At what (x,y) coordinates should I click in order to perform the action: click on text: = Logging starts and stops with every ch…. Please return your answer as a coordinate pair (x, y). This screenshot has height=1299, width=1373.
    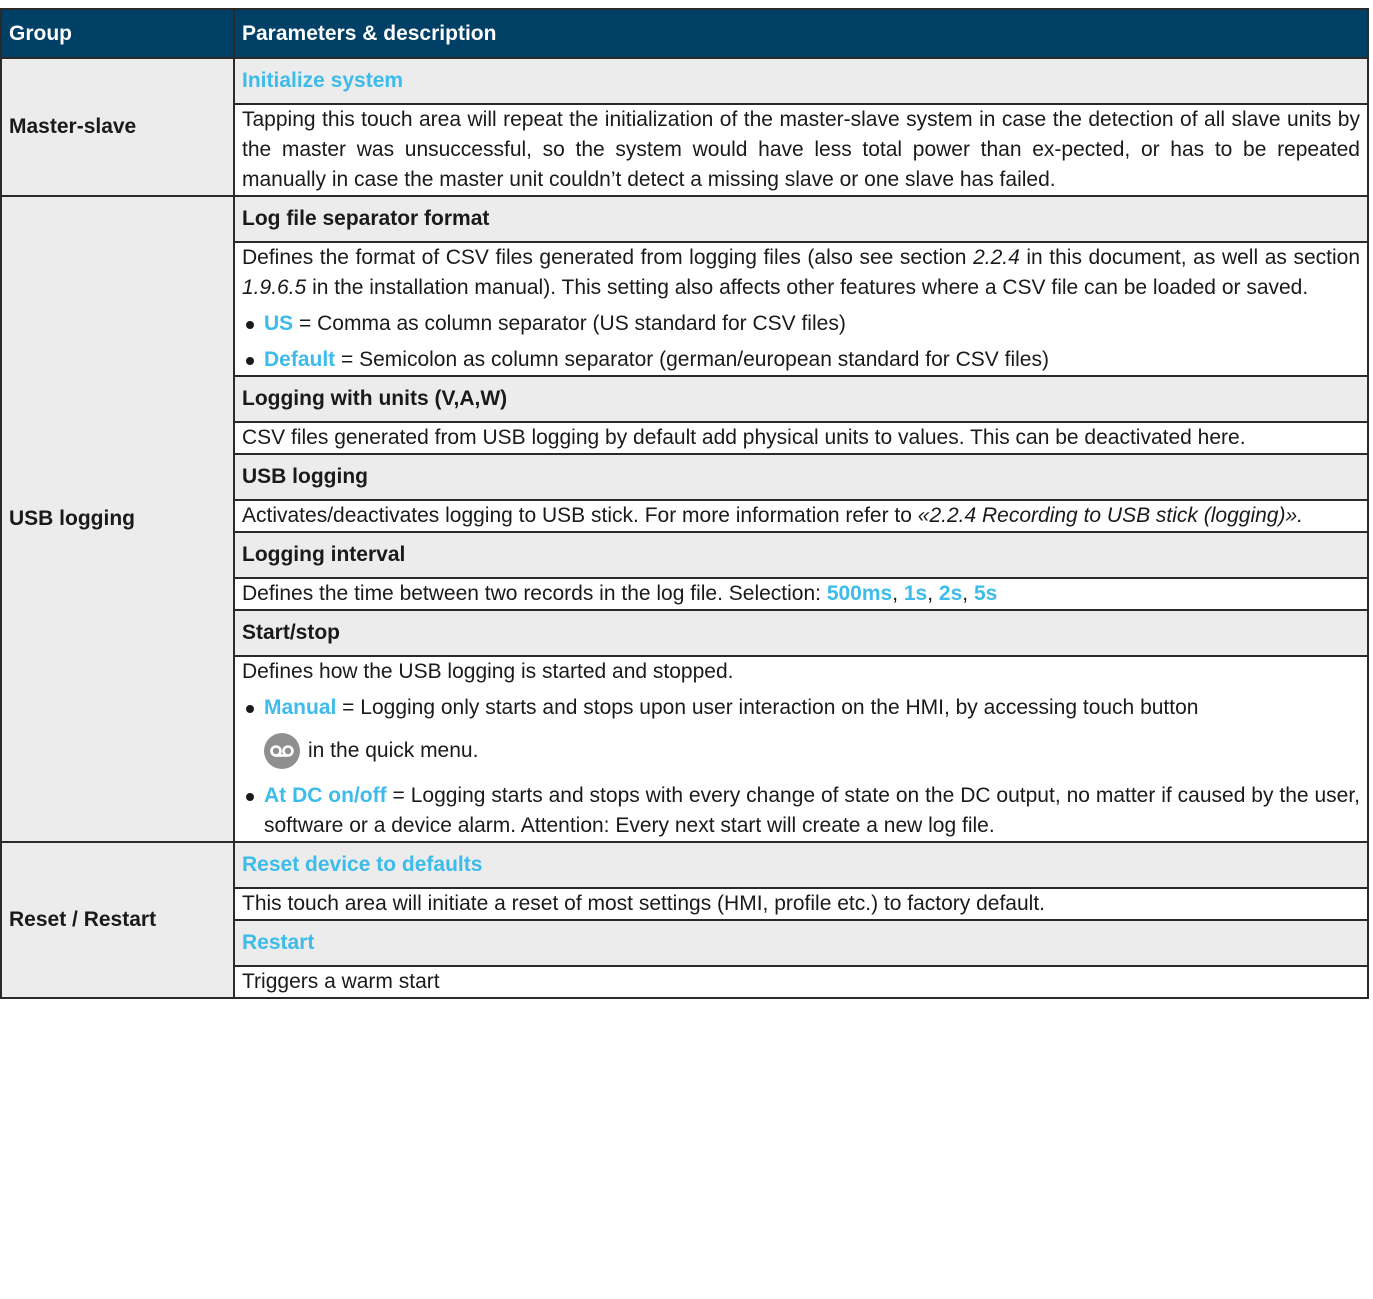
    Looking at the image, I should click on (812, 810).